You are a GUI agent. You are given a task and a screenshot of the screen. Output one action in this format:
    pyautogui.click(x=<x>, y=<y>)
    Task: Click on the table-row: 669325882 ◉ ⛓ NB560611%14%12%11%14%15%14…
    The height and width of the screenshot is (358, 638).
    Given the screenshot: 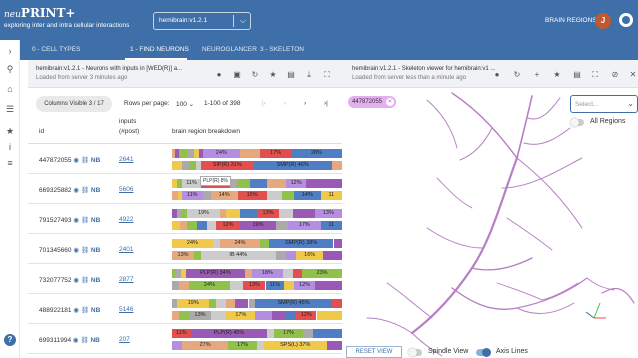 What is the action you would take?
    pyautogui.click(x=185, y=189)
    